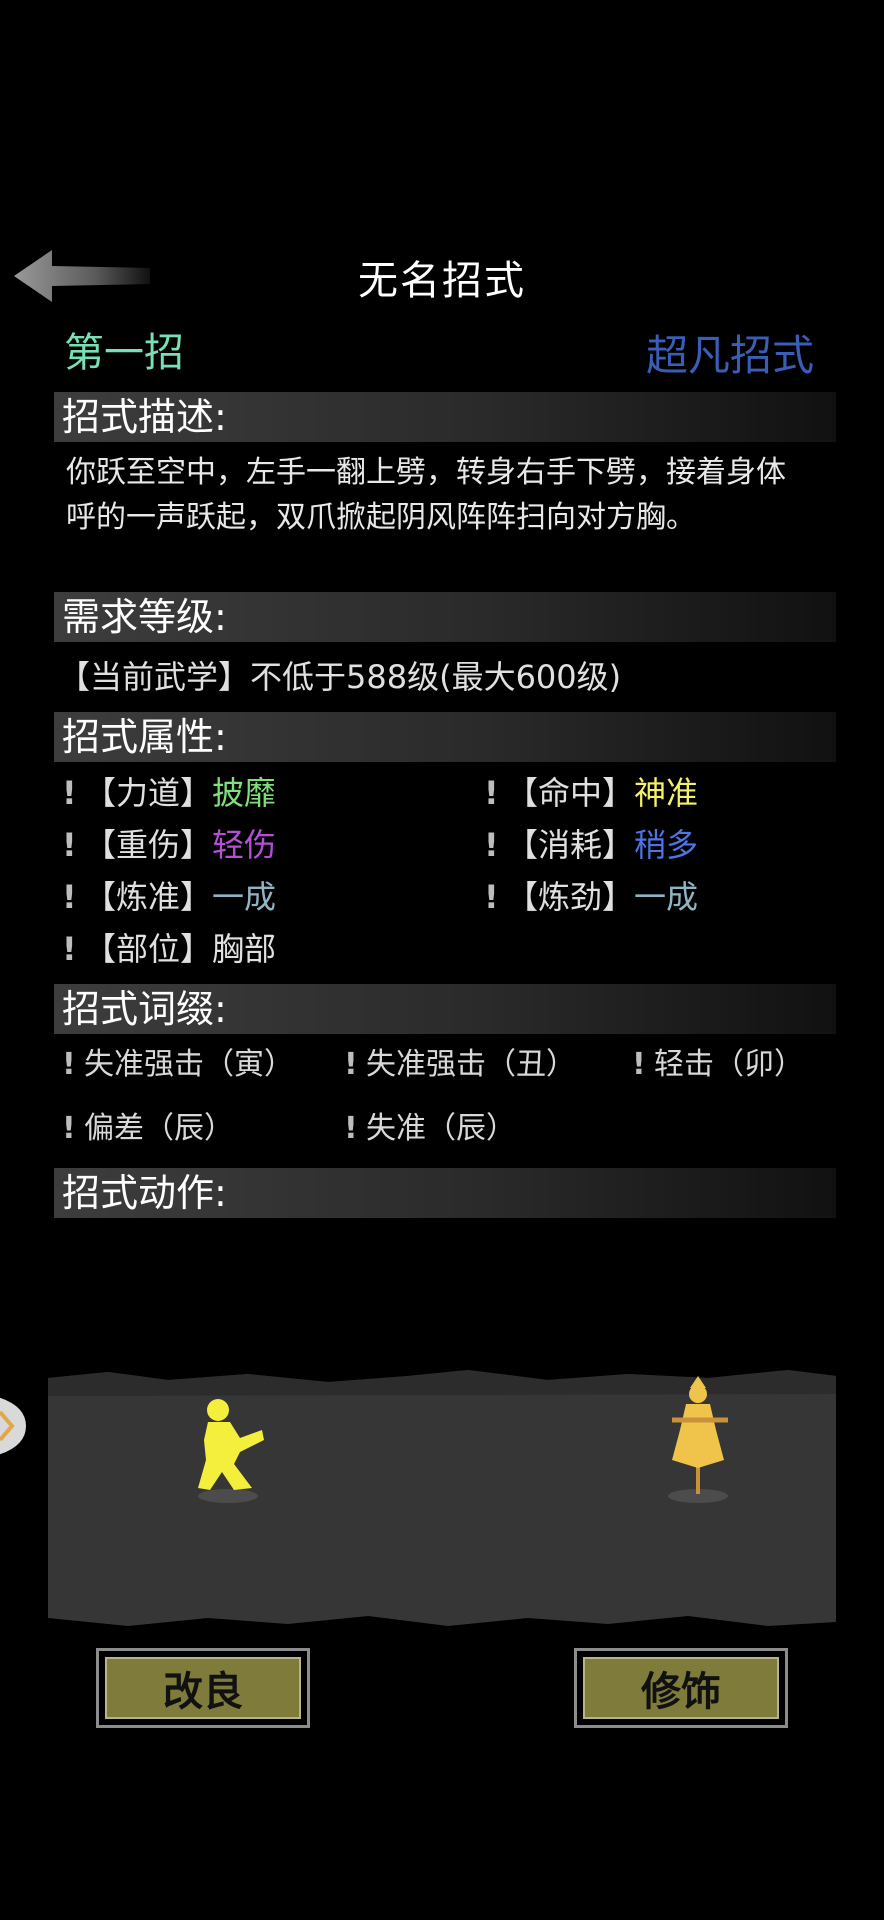 This screenshot has width=884, height=1920. I want to click on move-index-label: 第一招, so click(124, 353).